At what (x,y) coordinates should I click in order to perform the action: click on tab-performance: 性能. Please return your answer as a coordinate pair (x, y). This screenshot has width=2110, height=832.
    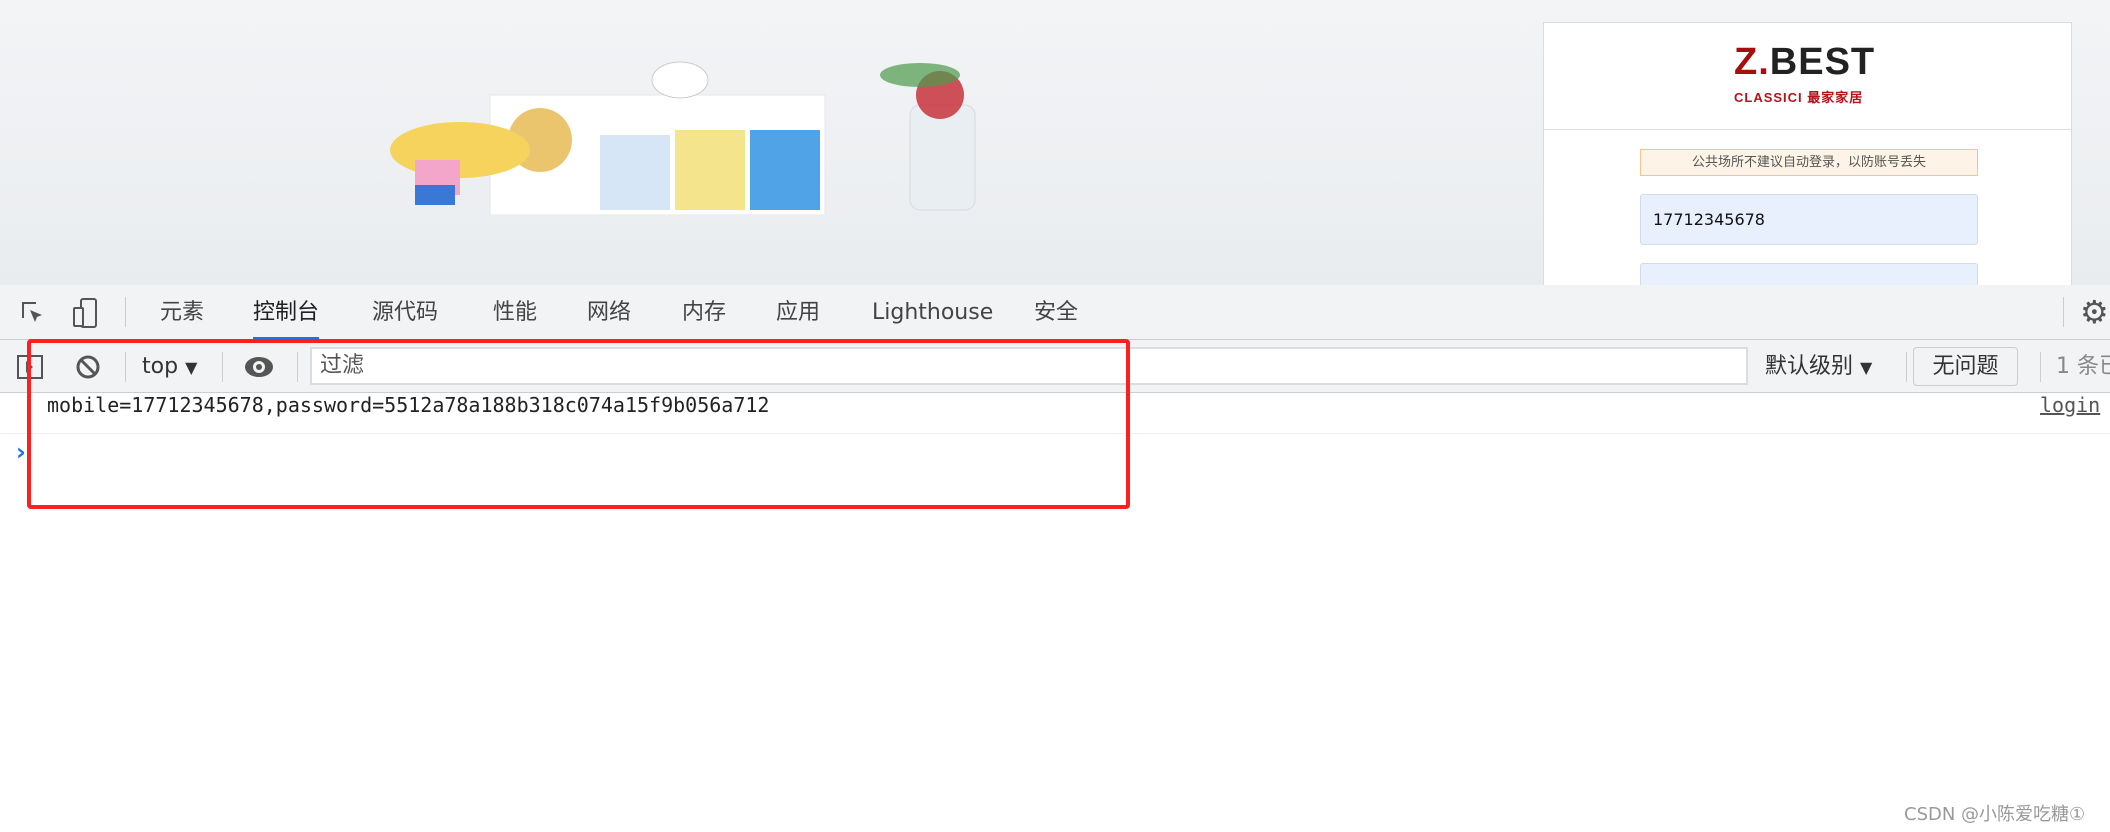
    Looking at the image, I should click on (515, 312).